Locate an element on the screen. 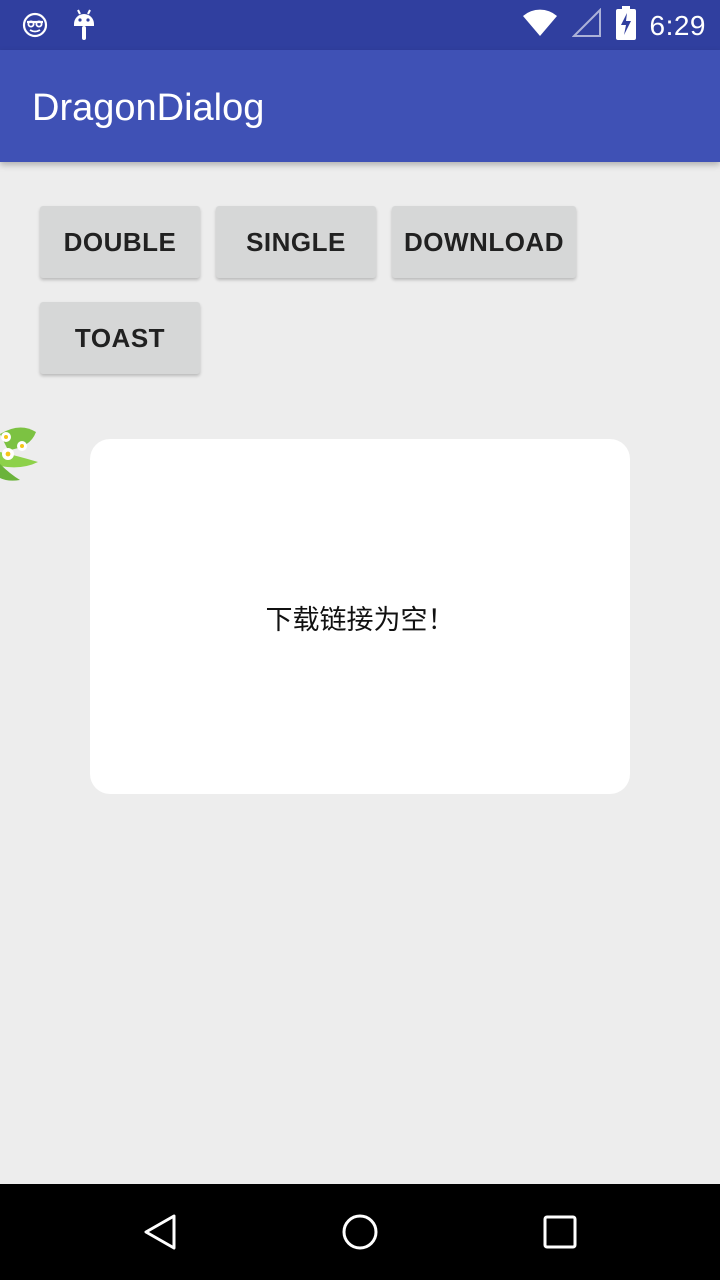  home-icon is located at coordinates (360, 1232).